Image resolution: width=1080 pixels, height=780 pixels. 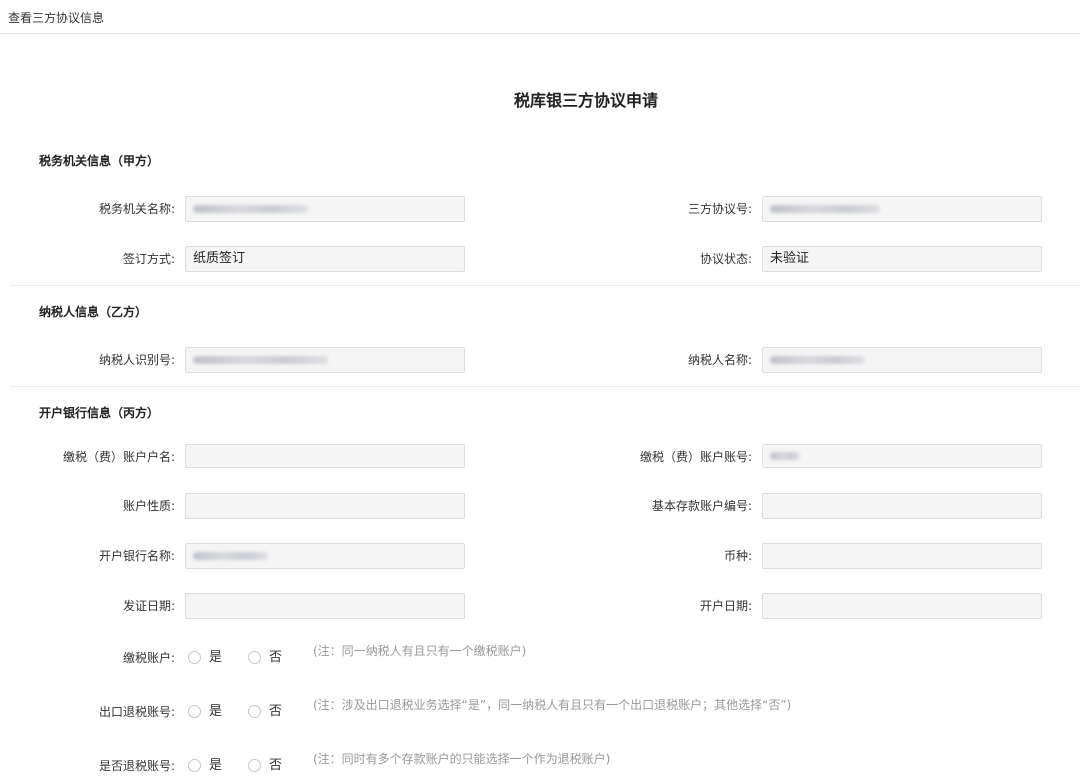 I want to click on label-currency: 币种:, so click(x=737, y=556).